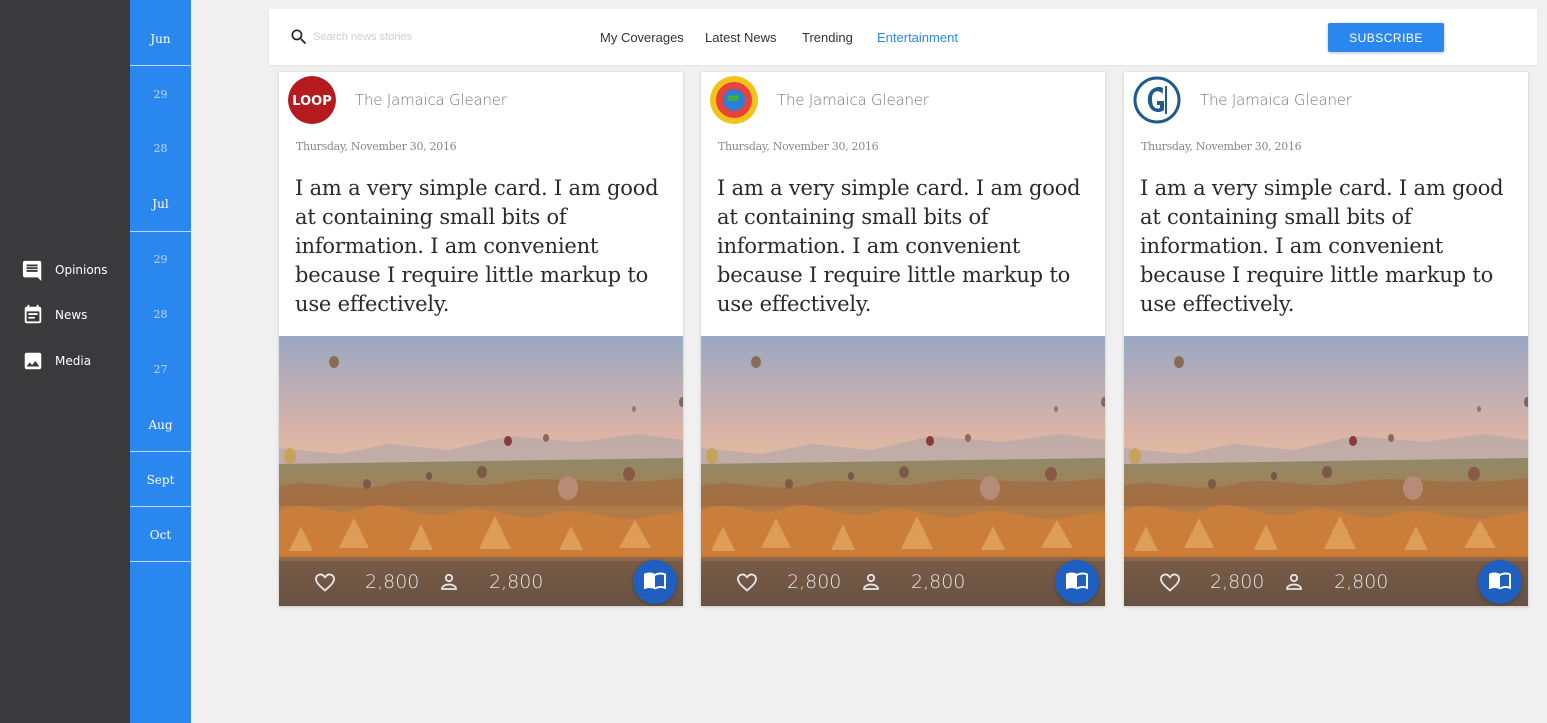  I want to click on nav-trending: Trending, so click(827, 37).